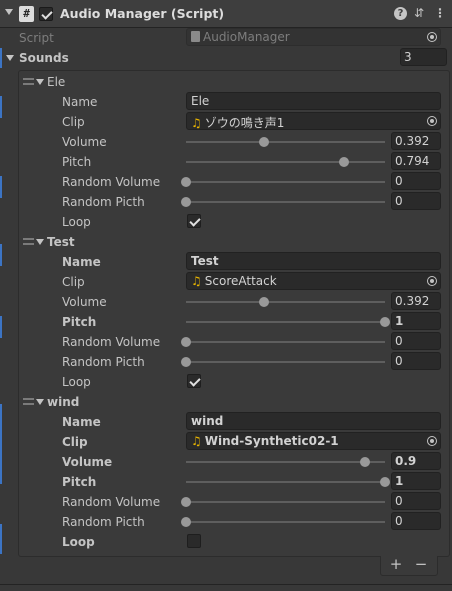 The height and width of the screenshot is (591, 452). Describe the element at coordinates (313, 101) in the screenshot. I see `name-field: Ele` at that location.